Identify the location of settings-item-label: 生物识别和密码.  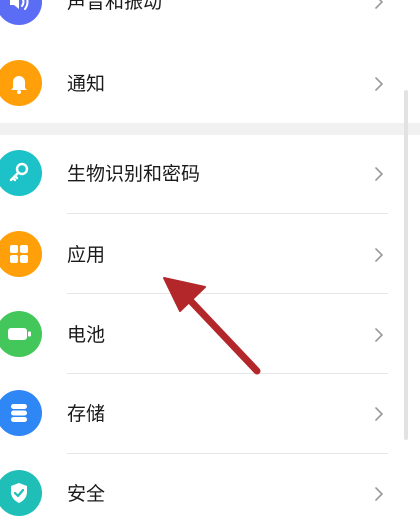
(134, 174).